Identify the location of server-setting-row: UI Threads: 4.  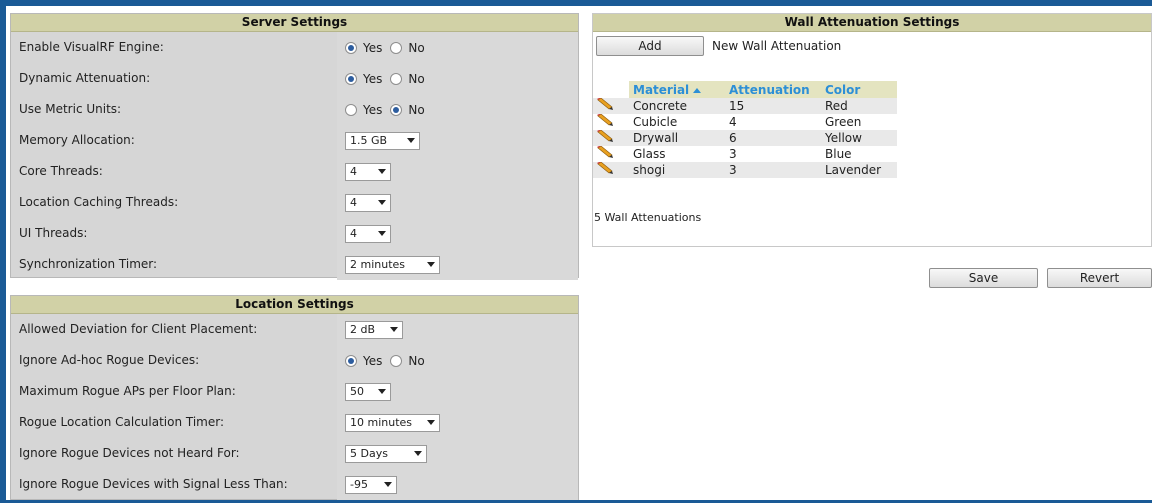
(294, 233).